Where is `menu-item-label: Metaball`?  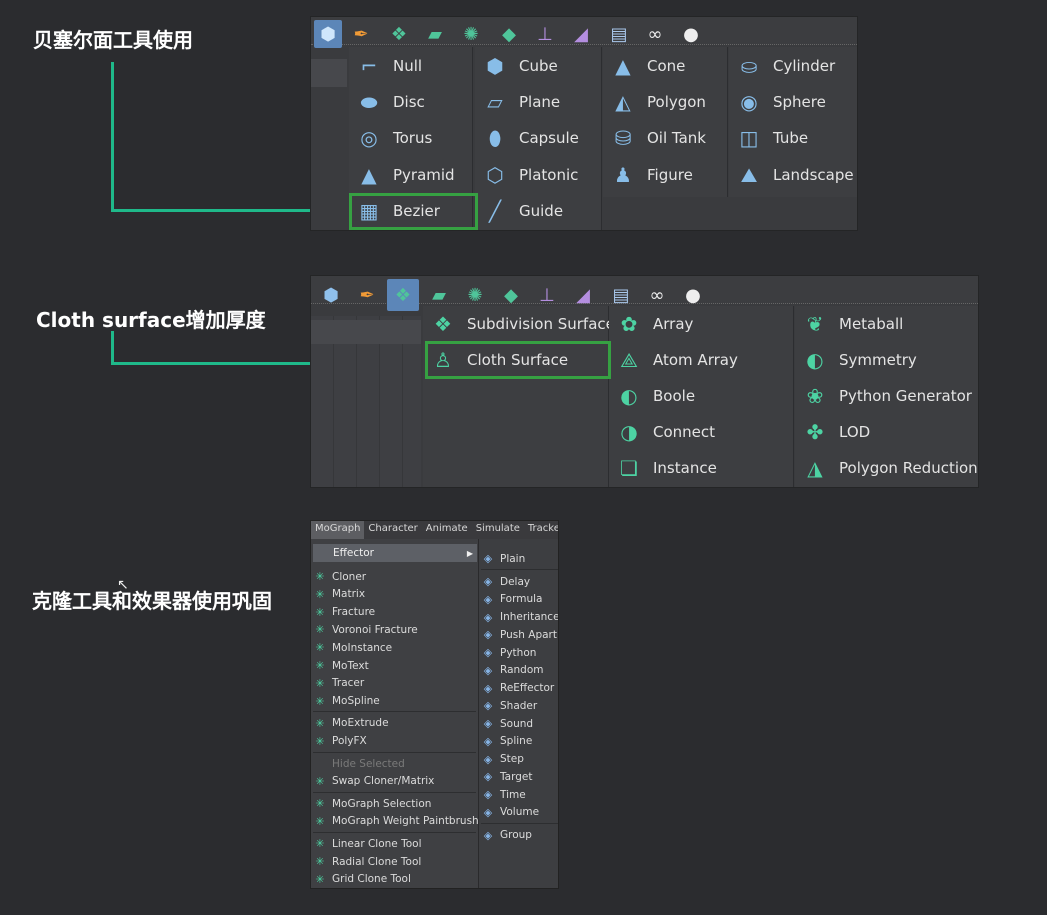
menu-item-label: Metaball is located at coordinates (871, 324).